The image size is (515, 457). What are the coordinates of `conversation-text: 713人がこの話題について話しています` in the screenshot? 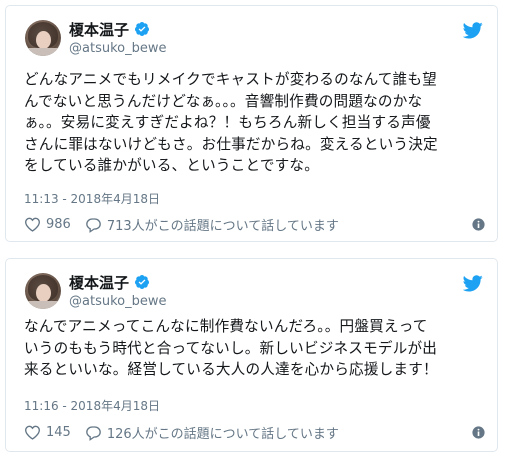 It's located at (222, 226).